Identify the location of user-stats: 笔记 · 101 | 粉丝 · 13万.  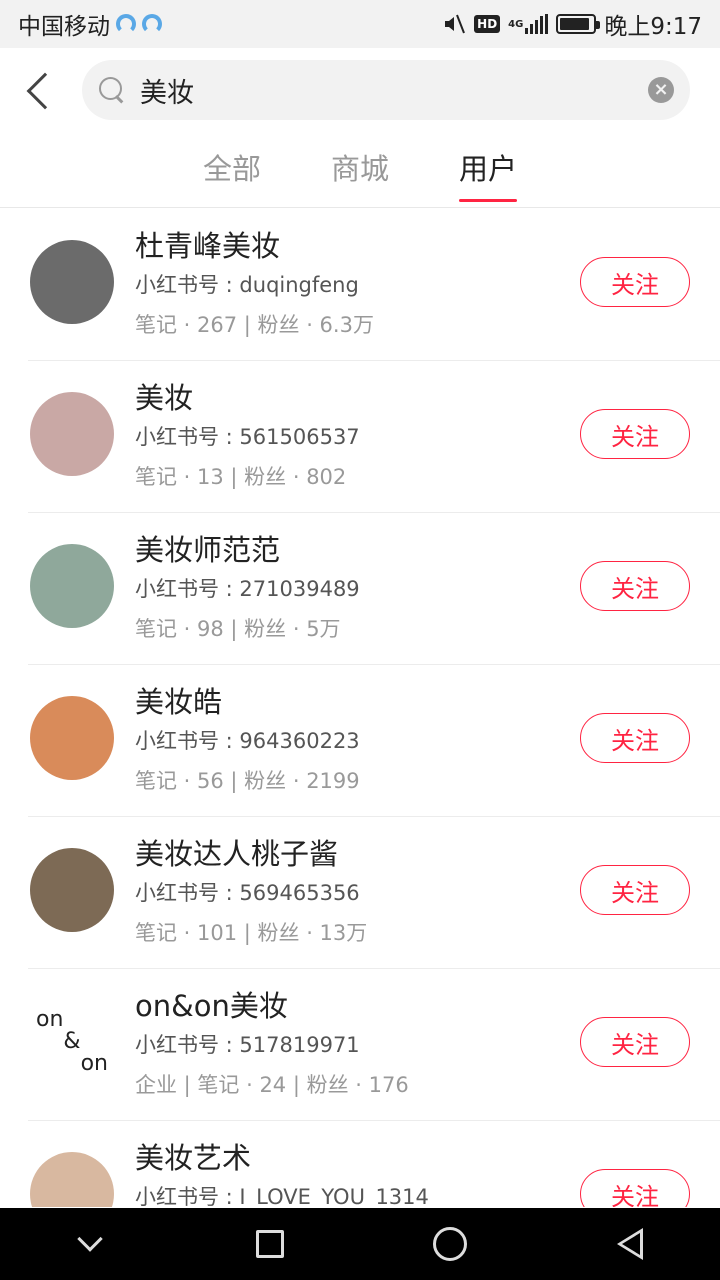
(251, 933).